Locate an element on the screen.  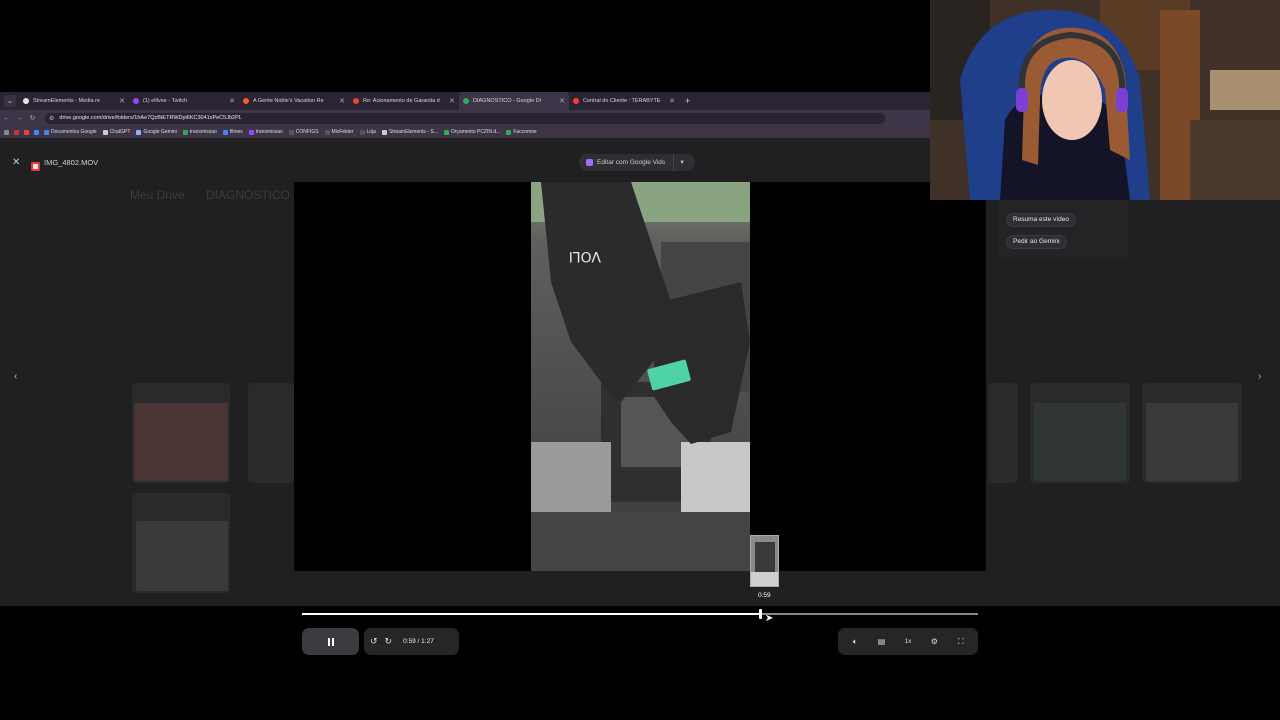
google-vids-icon is located at coordinates (589, 162).